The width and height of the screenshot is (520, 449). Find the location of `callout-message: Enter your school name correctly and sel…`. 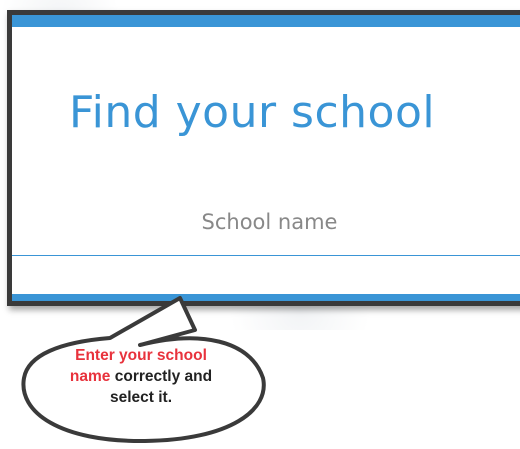

callout-message: Enter your school name correctly and sel… is located at coordinates (141, 376).